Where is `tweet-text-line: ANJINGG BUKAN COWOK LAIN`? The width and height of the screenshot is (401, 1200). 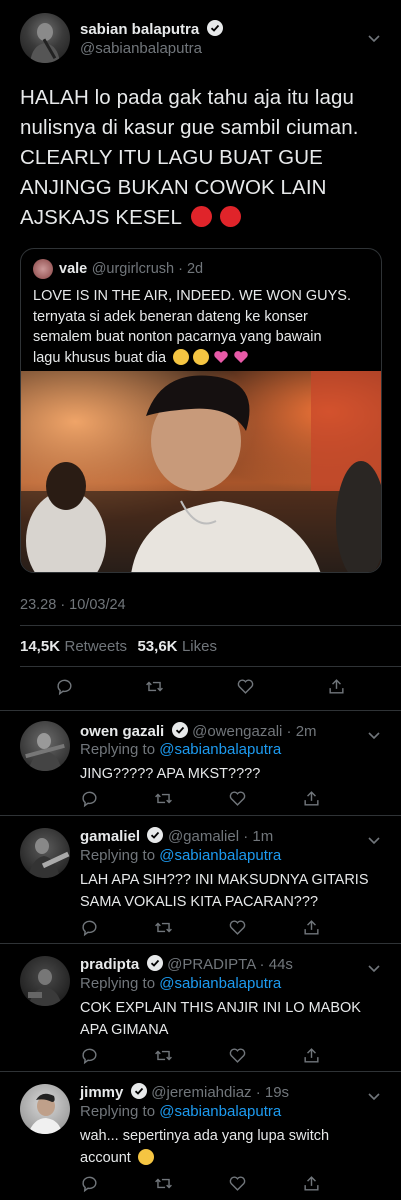
tweet-text-line: ANJINGG BUKAN COWOK LAIN is located at coordinates (173, 187).